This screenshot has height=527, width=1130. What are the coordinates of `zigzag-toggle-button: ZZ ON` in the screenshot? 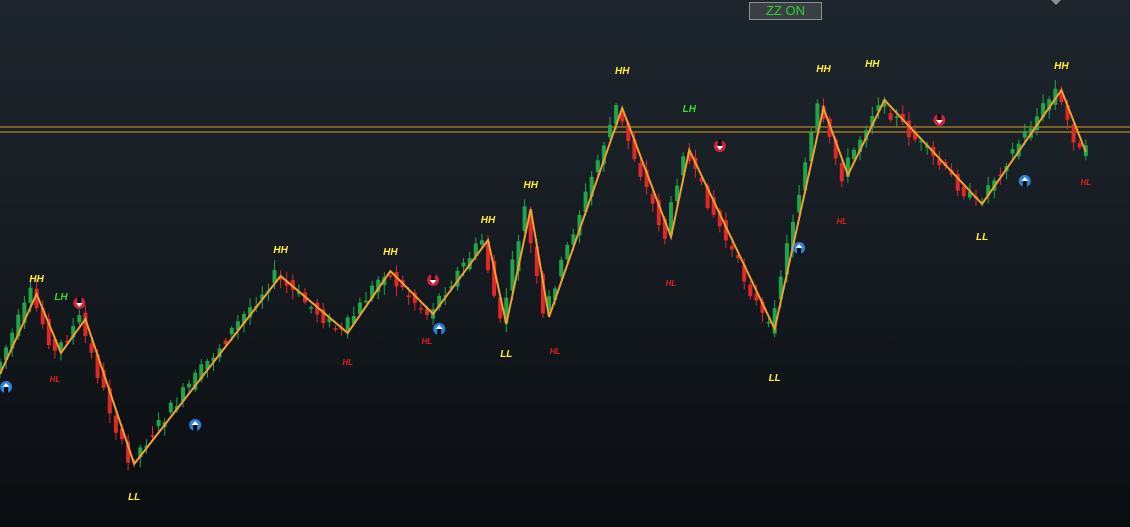 It's located at (785, 11).